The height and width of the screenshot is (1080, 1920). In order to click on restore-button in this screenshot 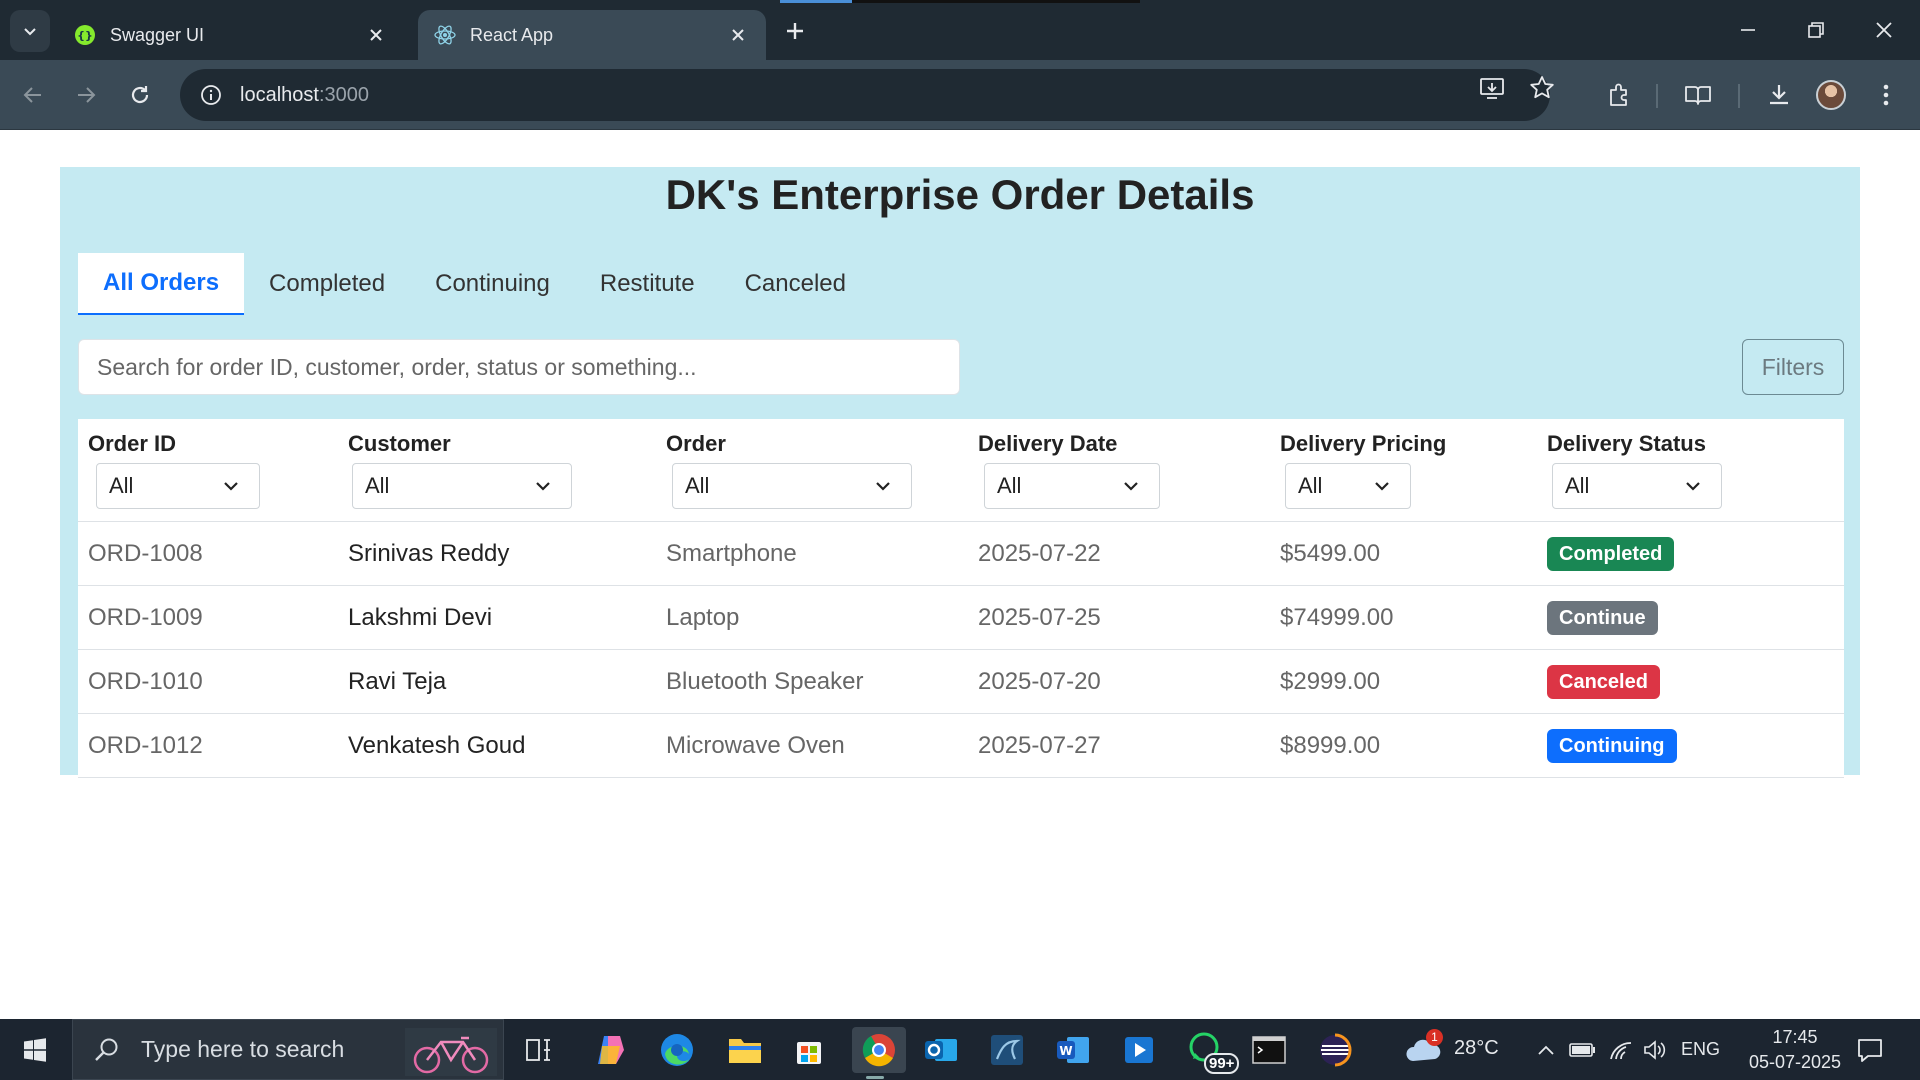, I will do `click(1816, 30)`.